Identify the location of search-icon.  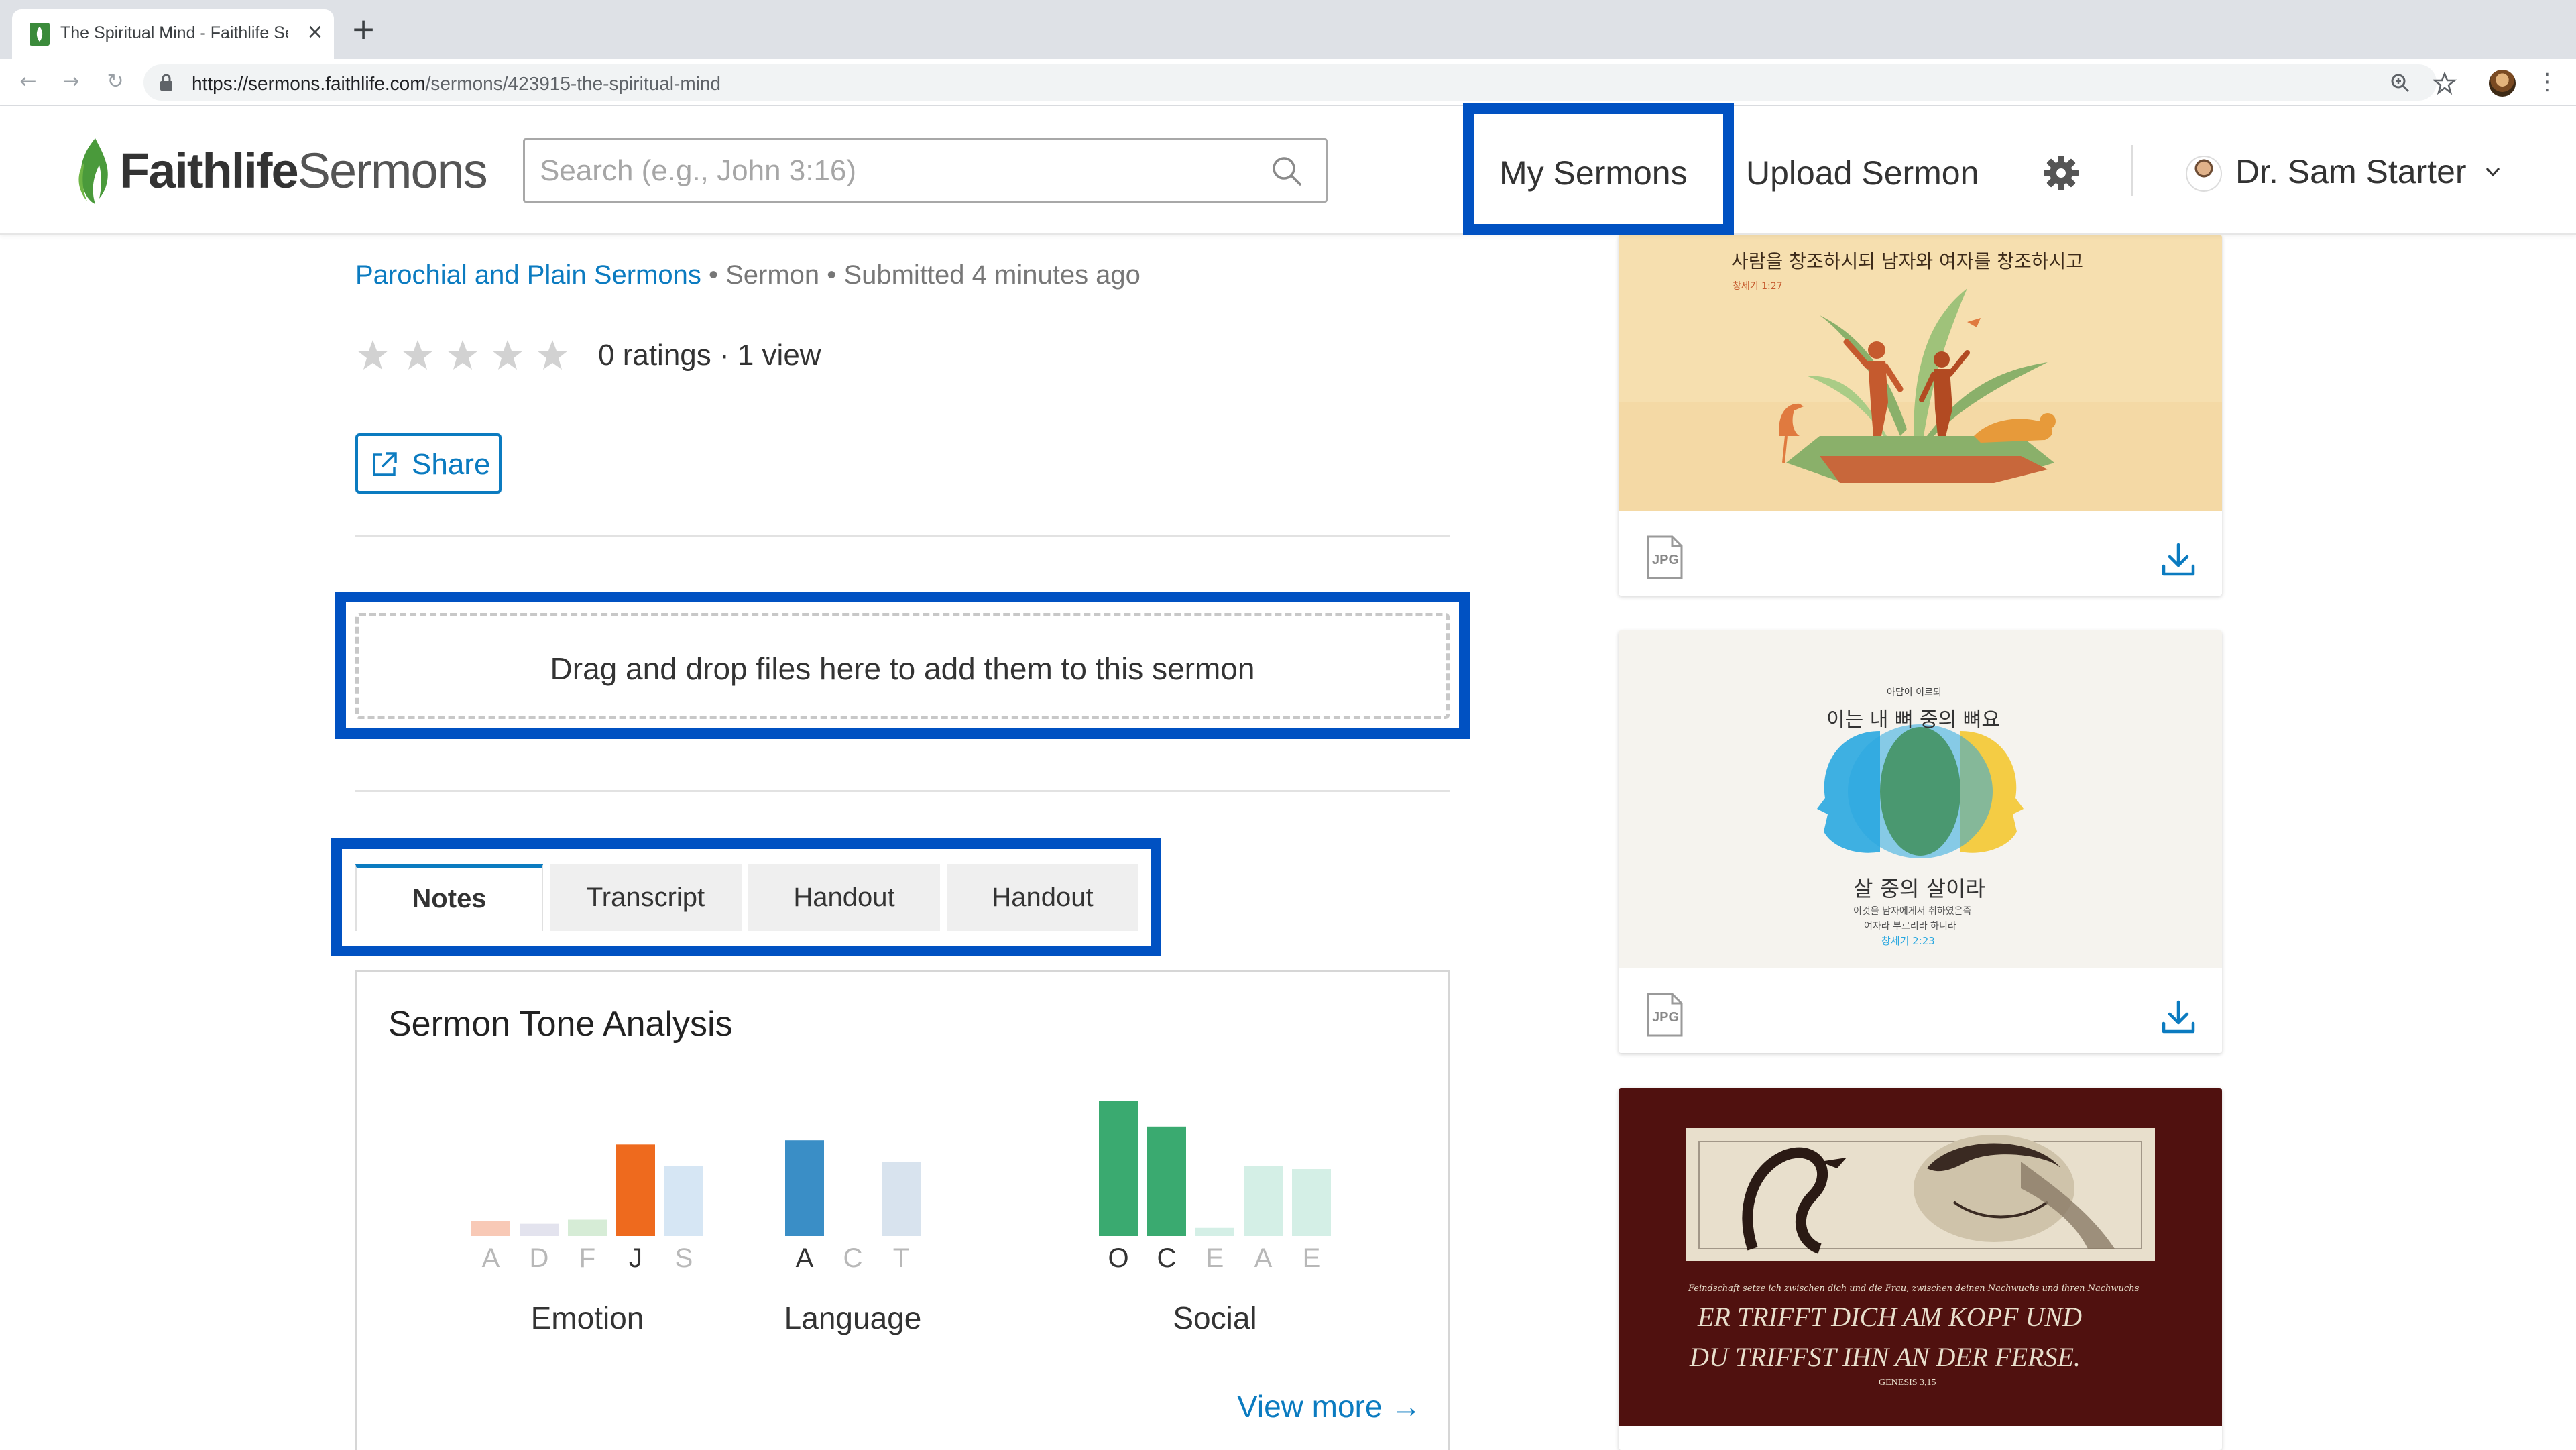
(1286, 171).